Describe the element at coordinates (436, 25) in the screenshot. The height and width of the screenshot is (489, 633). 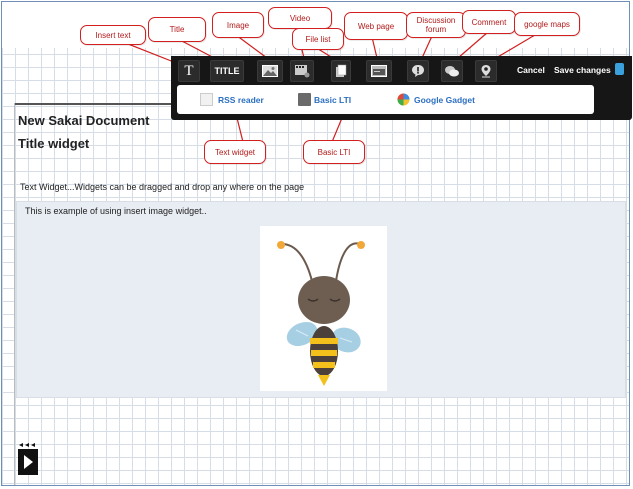
I see `callout-discussion-forum: Discussion forum` at that location.